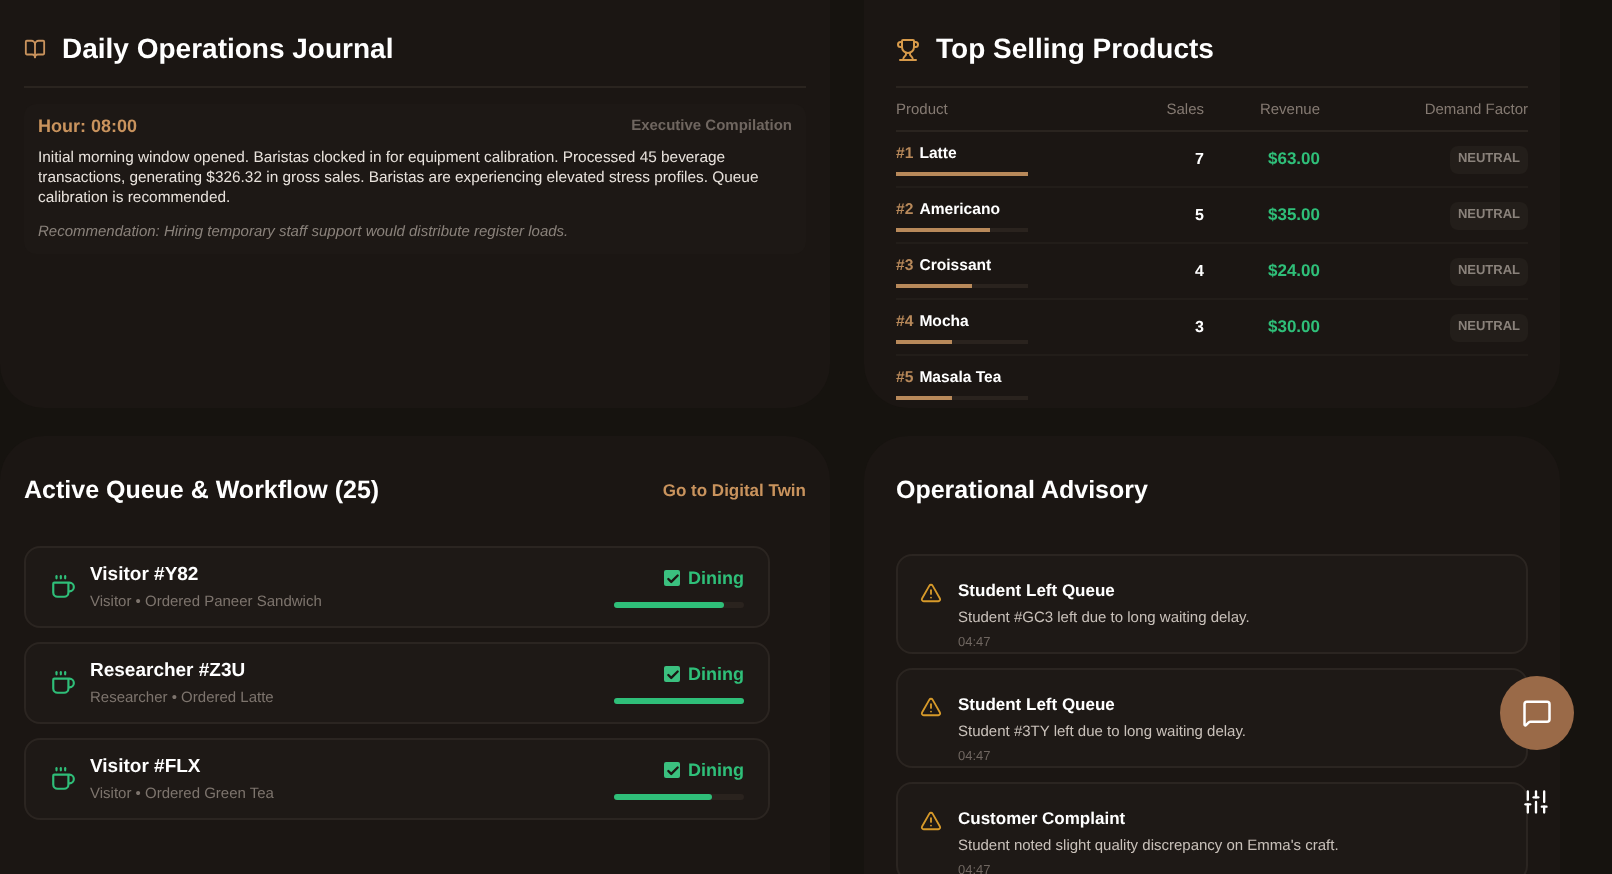 This screenshot has height=874, width=1612. What do you see at coordinates (1043, 818) in the screenshot?
I see `advisory-title: Customer Complaint` at bounding box center [1043, 818].